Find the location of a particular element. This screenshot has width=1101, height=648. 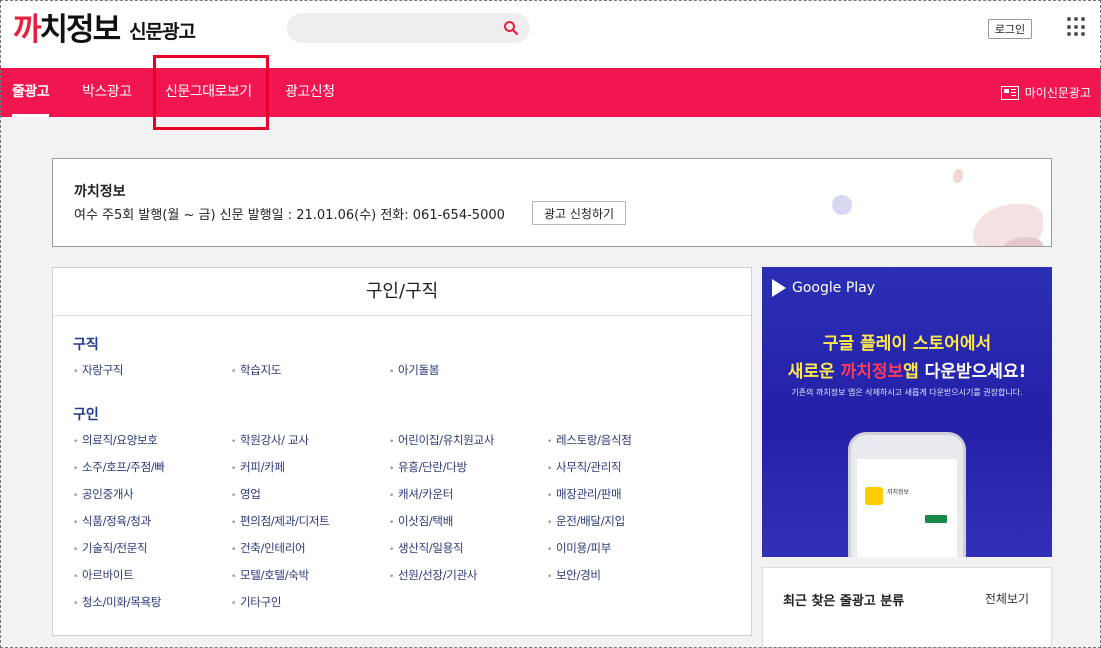

category-title: 구인/구직 is located at coordinates (402, 292).